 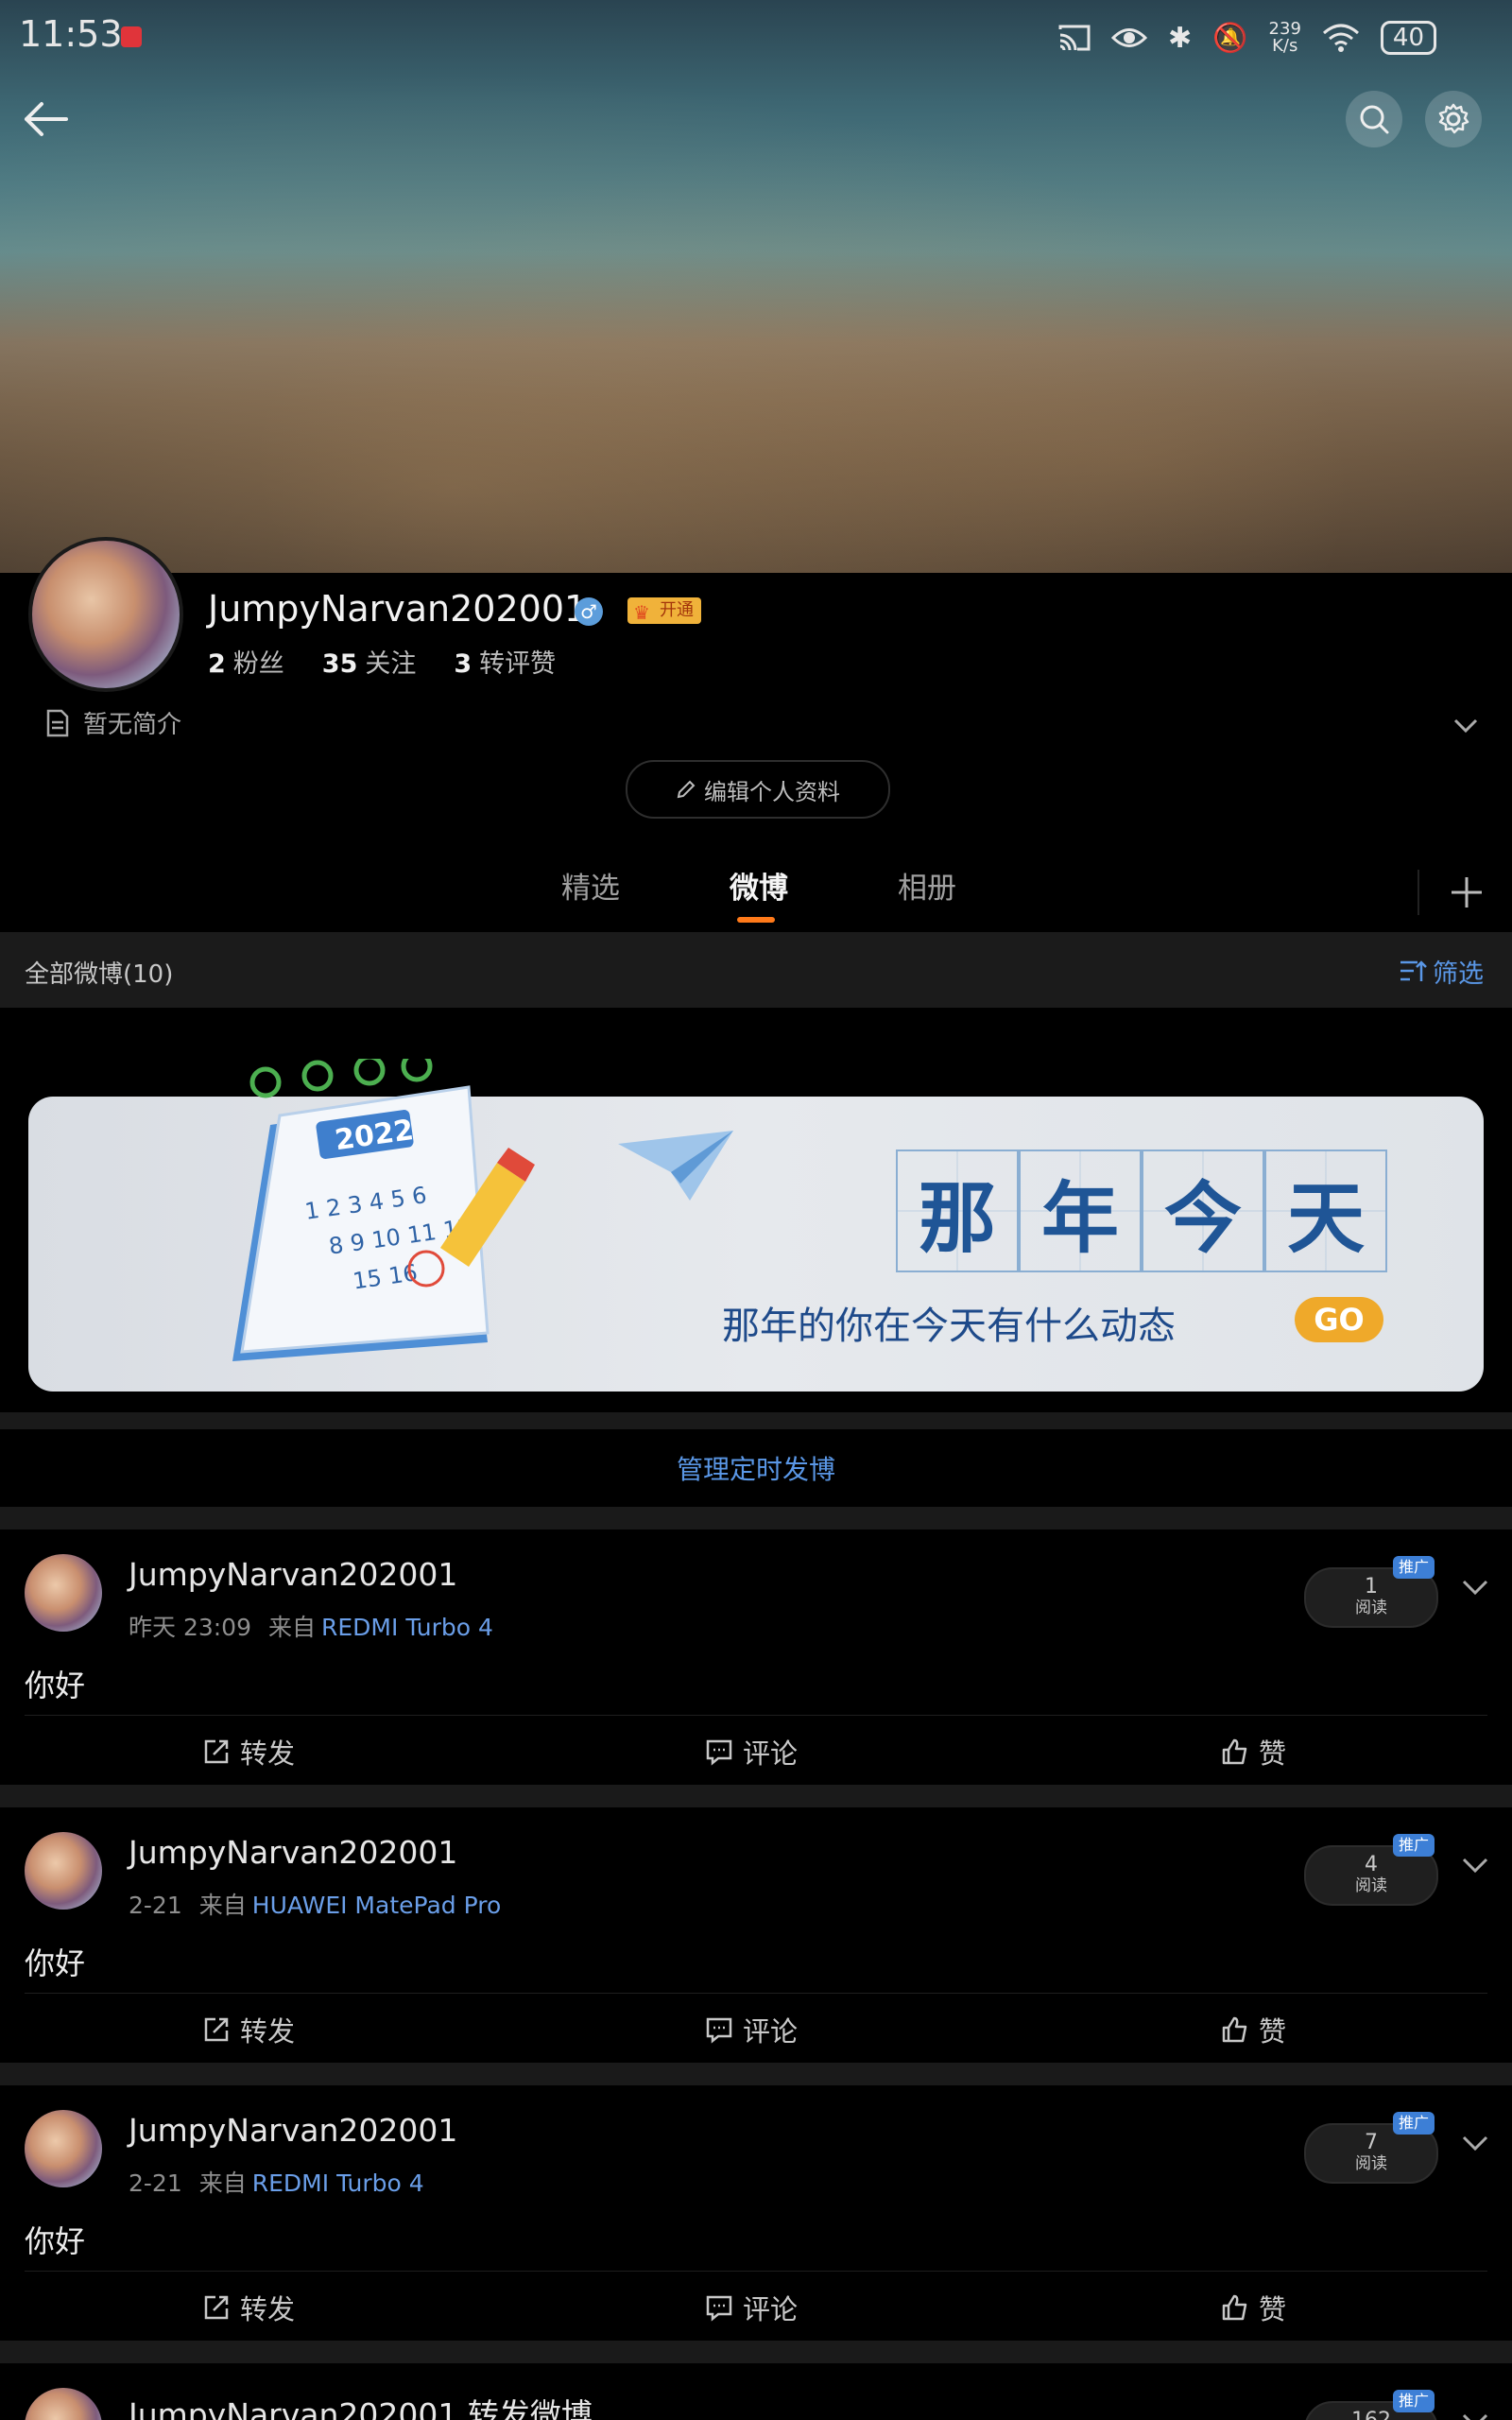 I want to click on tab-weibo: 微博, so click(x=759, y=885).